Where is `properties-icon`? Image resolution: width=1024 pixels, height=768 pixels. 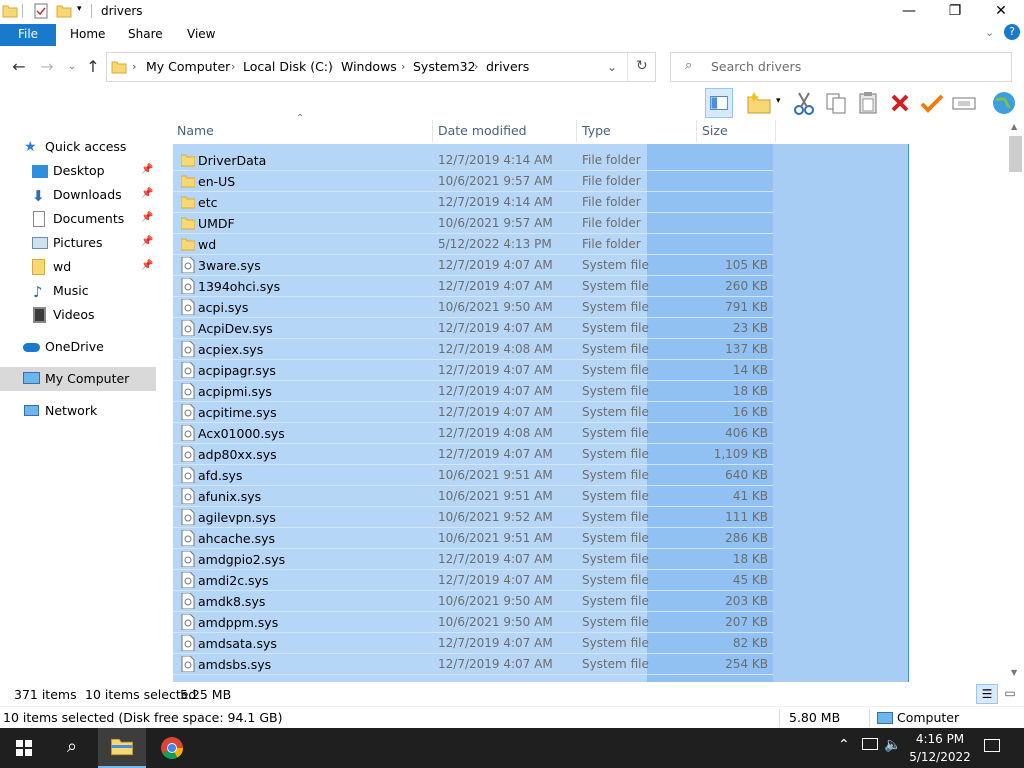
properties-icon is located at coordinates (41, 11).